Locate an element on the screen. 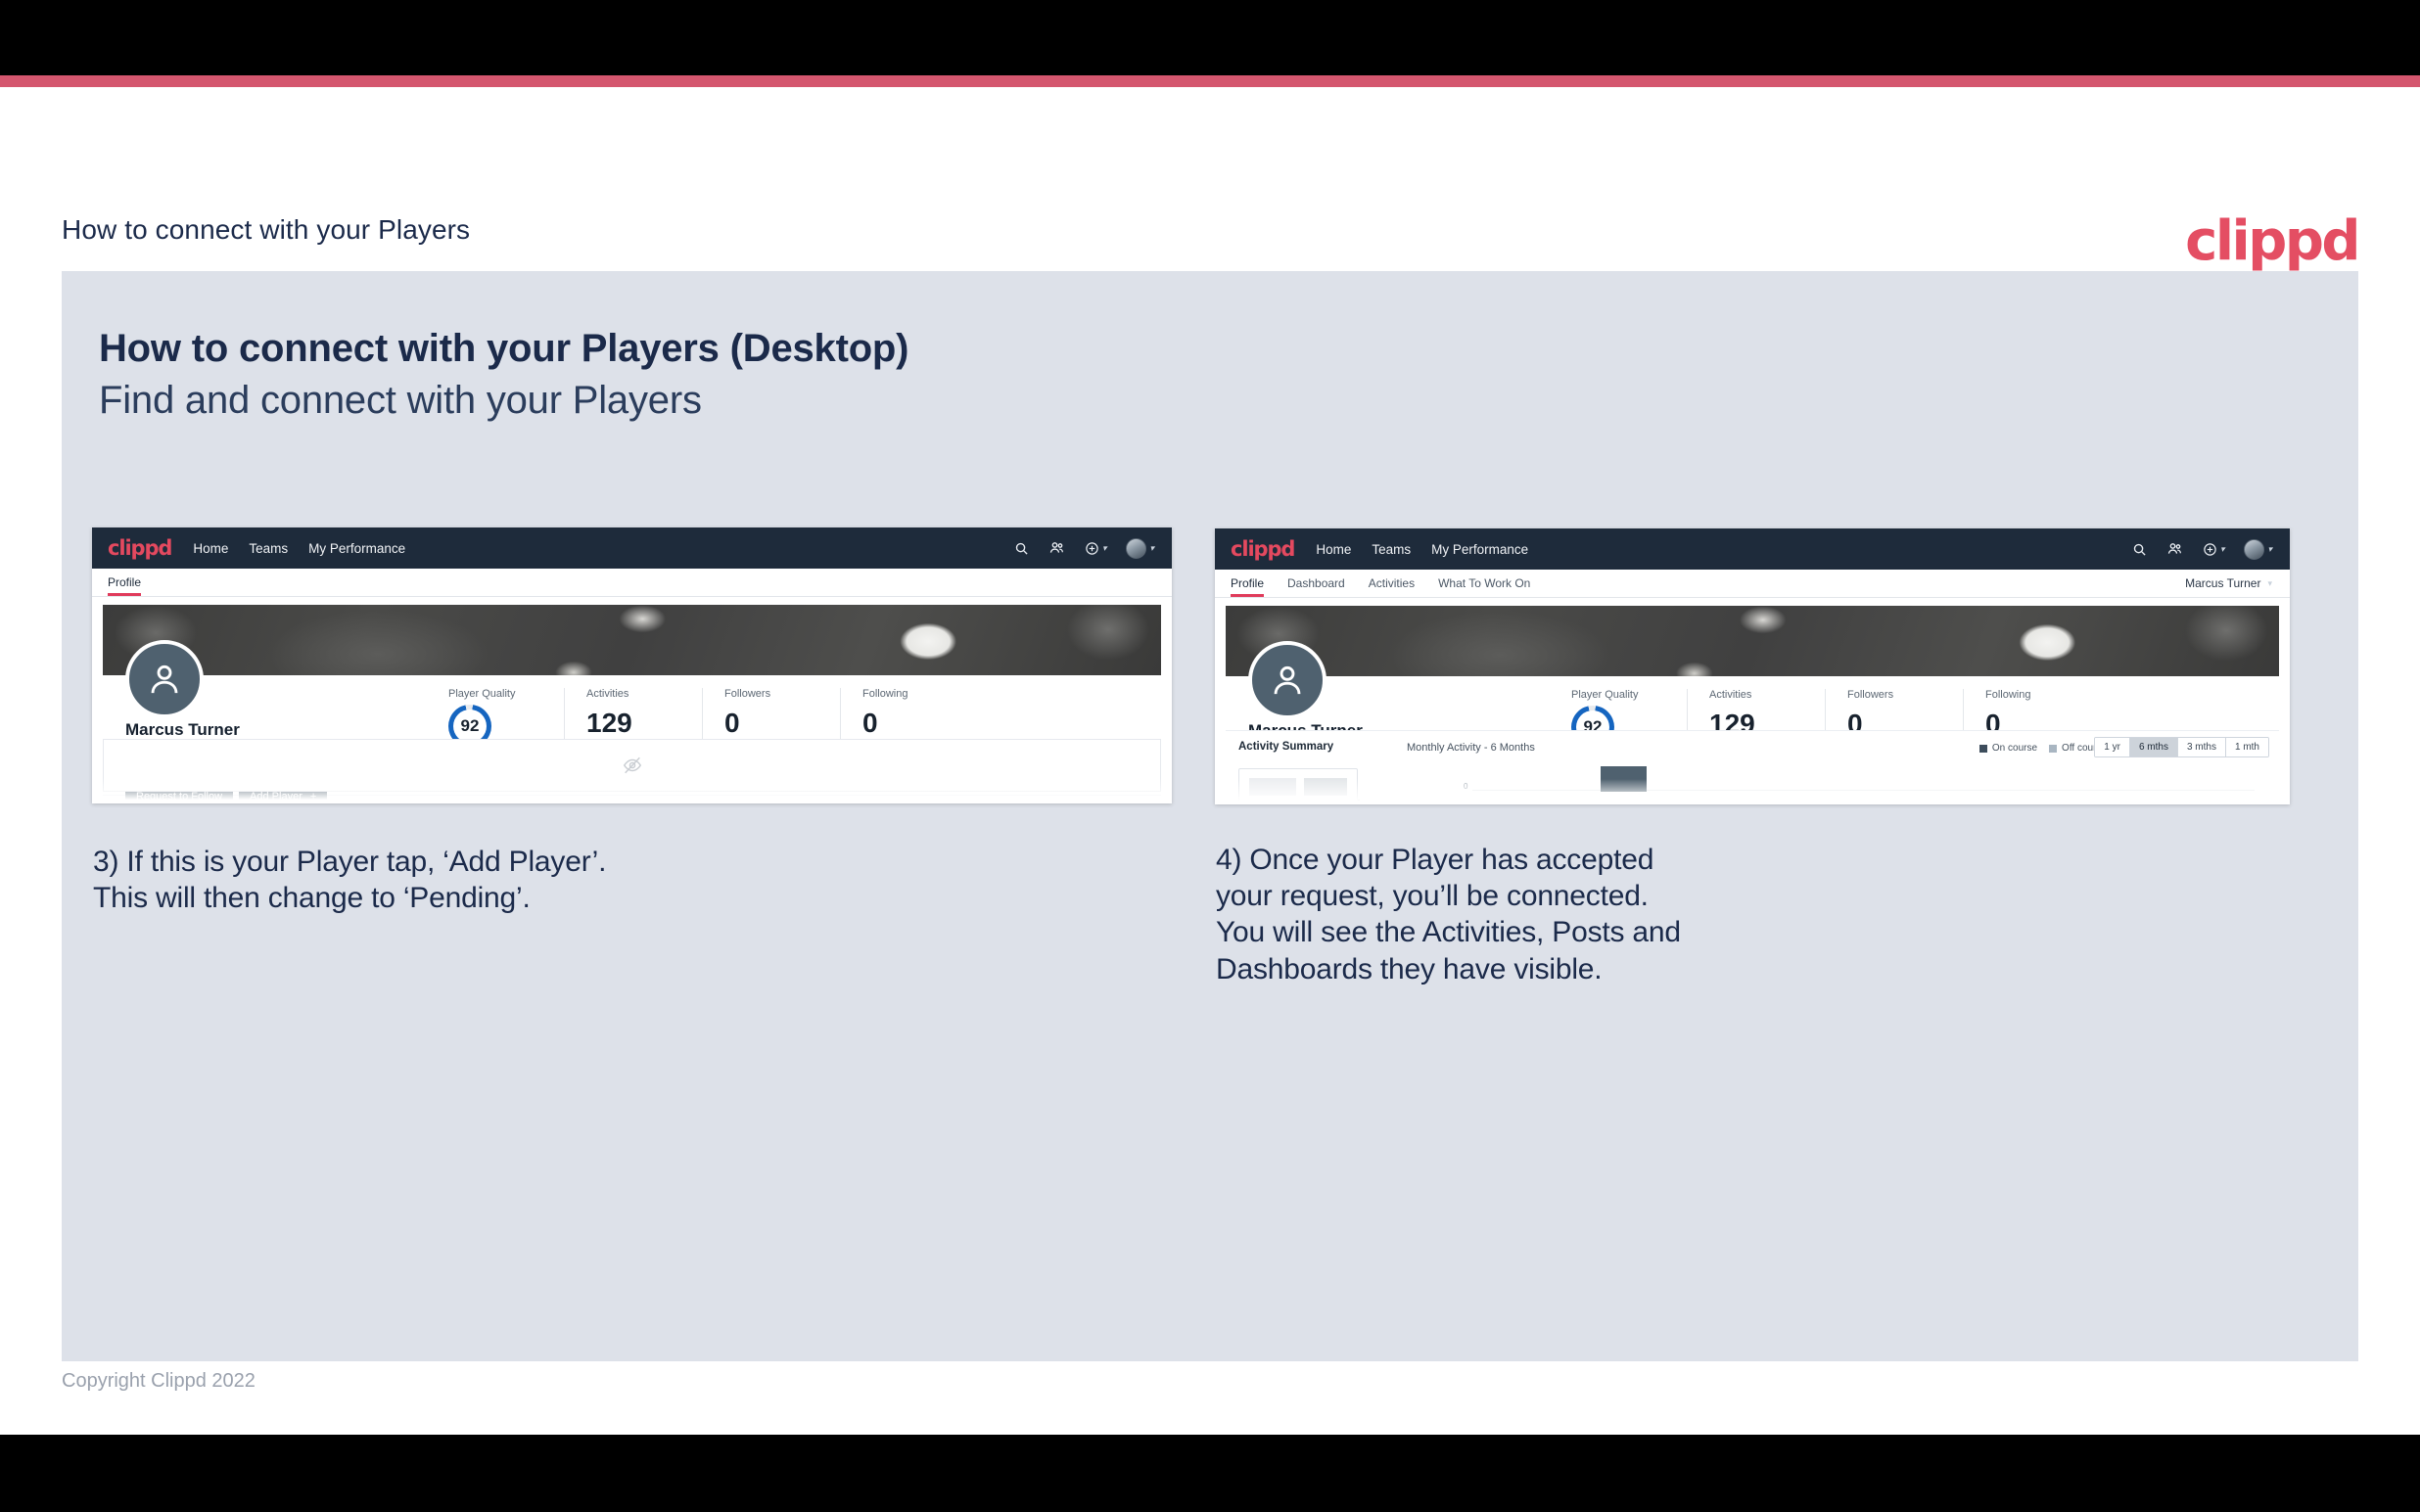  range-6mths: 6 mths is located at coordinates (2152, 747).